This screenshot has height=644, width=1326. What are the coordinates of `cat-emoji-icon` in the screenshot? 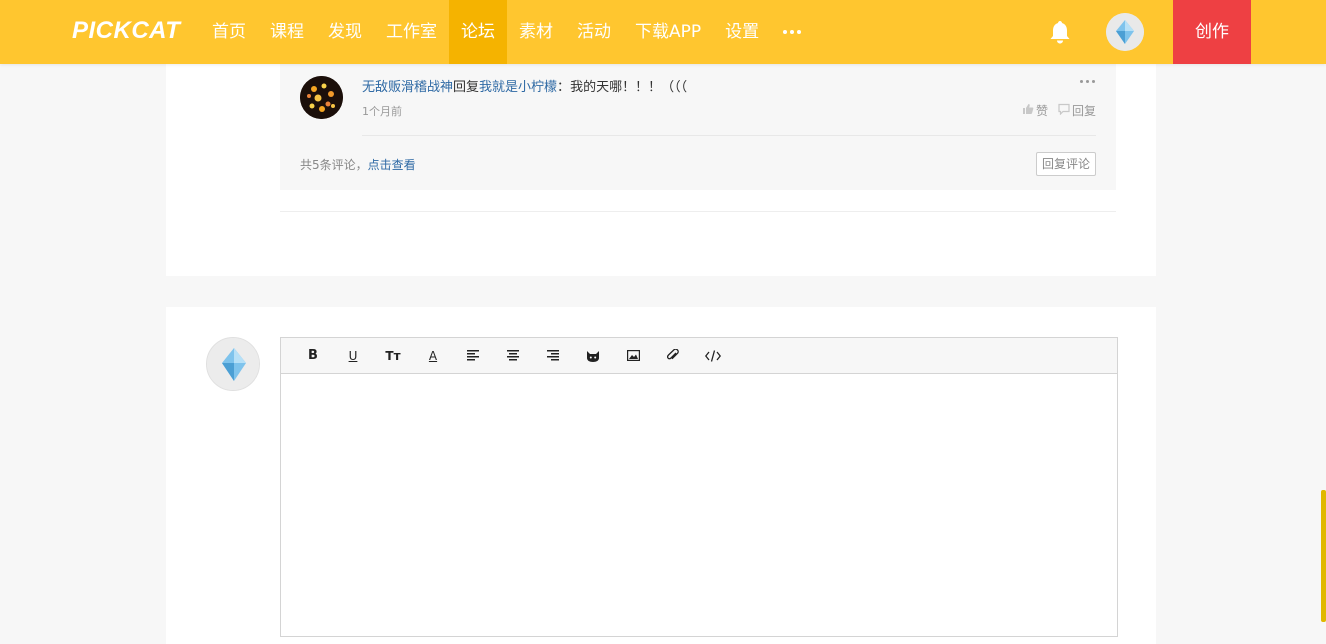 It's located at (593, 356).